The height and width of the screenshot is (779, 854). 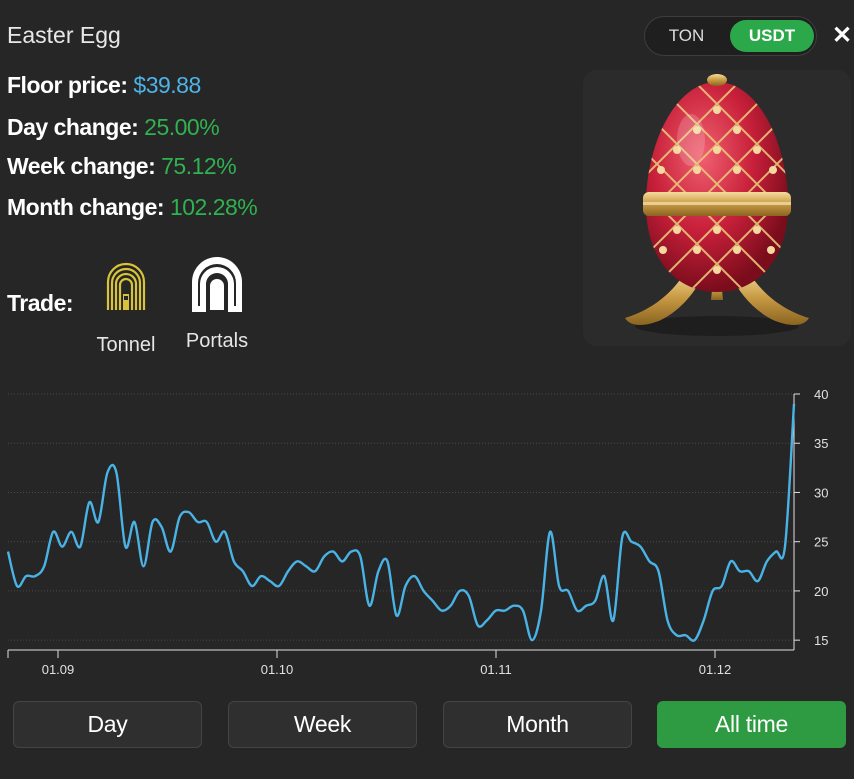 I want to click on x-tick-label: 01.09, so click(x=58, y=669).